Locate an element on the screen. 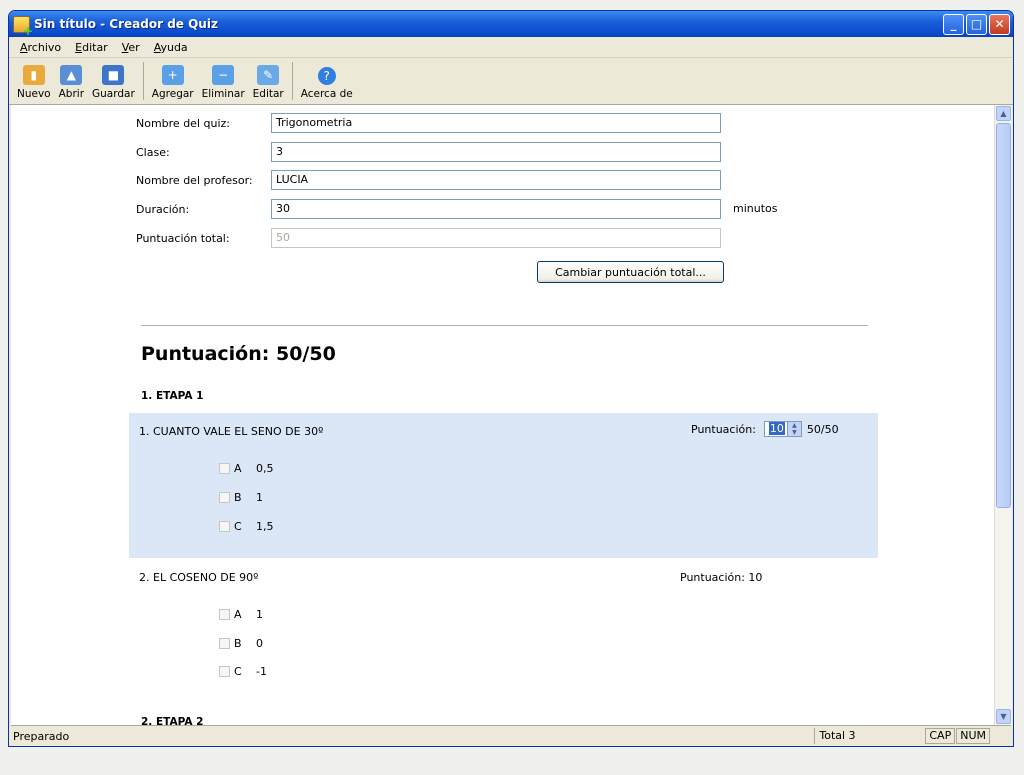 The width and height of the screenshot is (1024, 775). scroll-up-icon: ▲ is located at coordinates (1003, 113).